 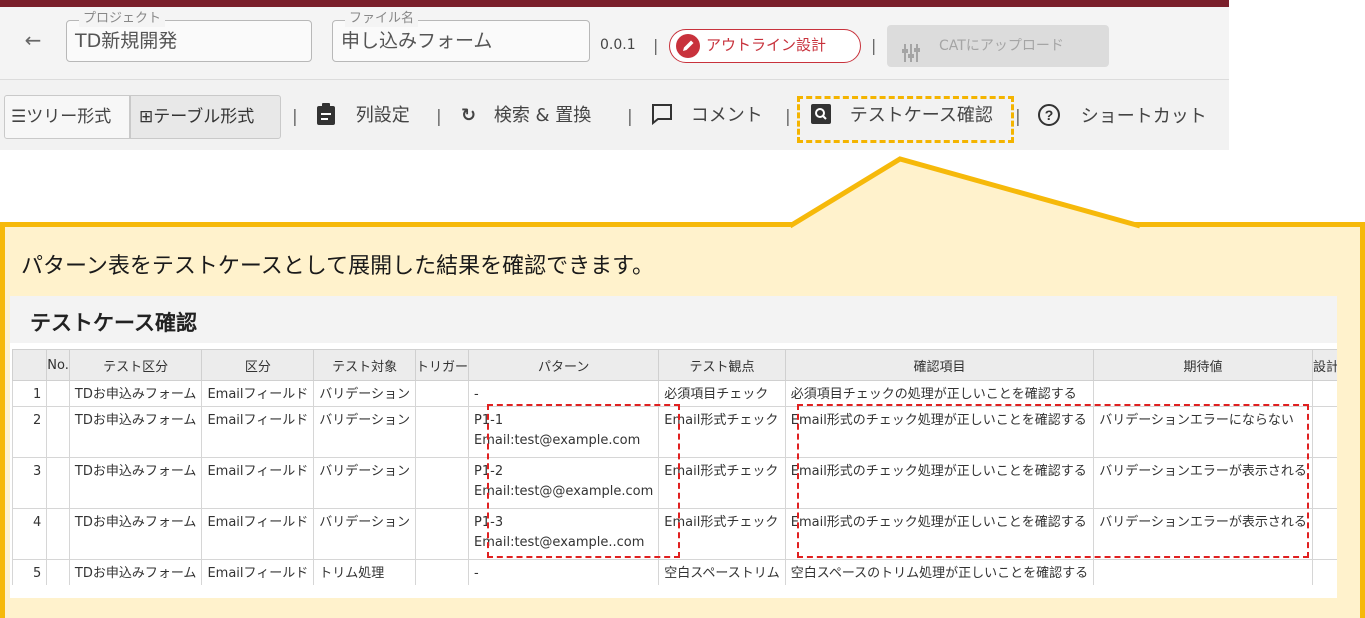 I want to click on row-index: 1, so click(x=30, y=393).